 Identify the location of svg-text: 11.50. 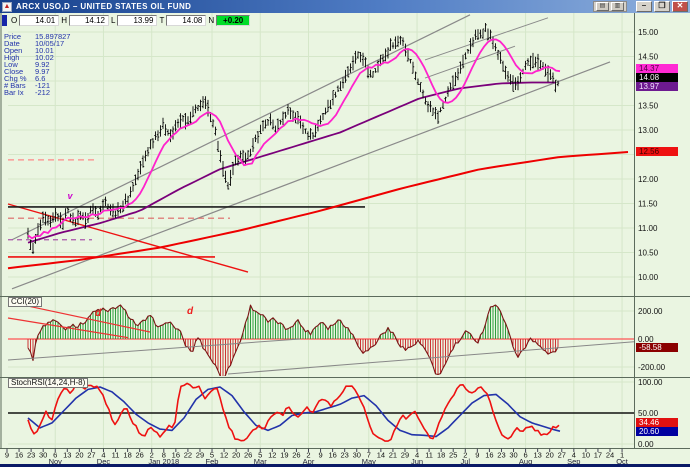
(648, 204).